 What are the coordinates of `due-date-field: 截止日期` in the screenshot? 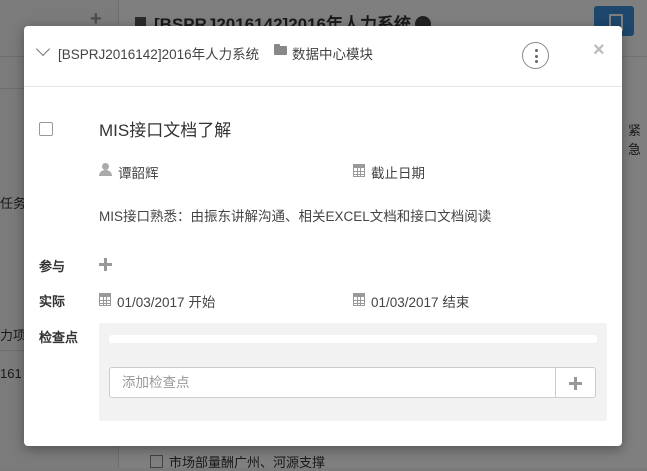 It's located at (398, 172).